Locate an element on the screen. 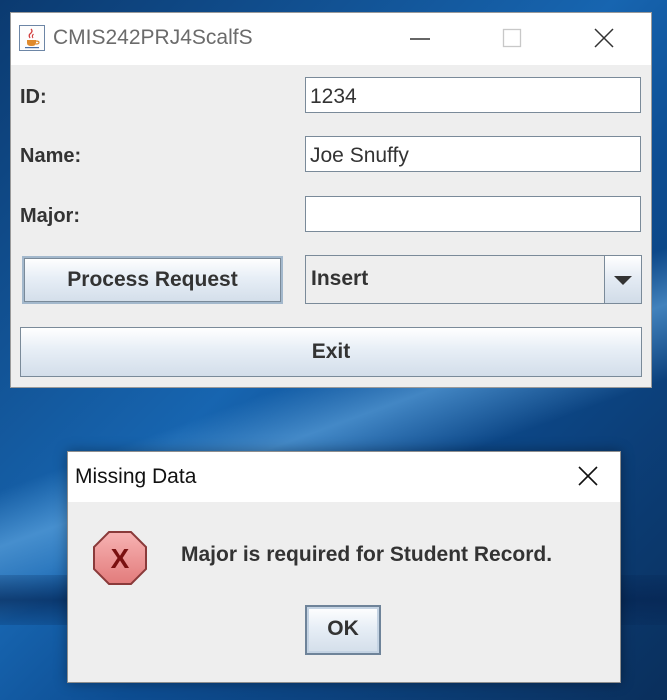 Image resolution: width=667 pixels, height=700 pixels. name-field: Joe Snuffy is located at coordinates (473, 154).